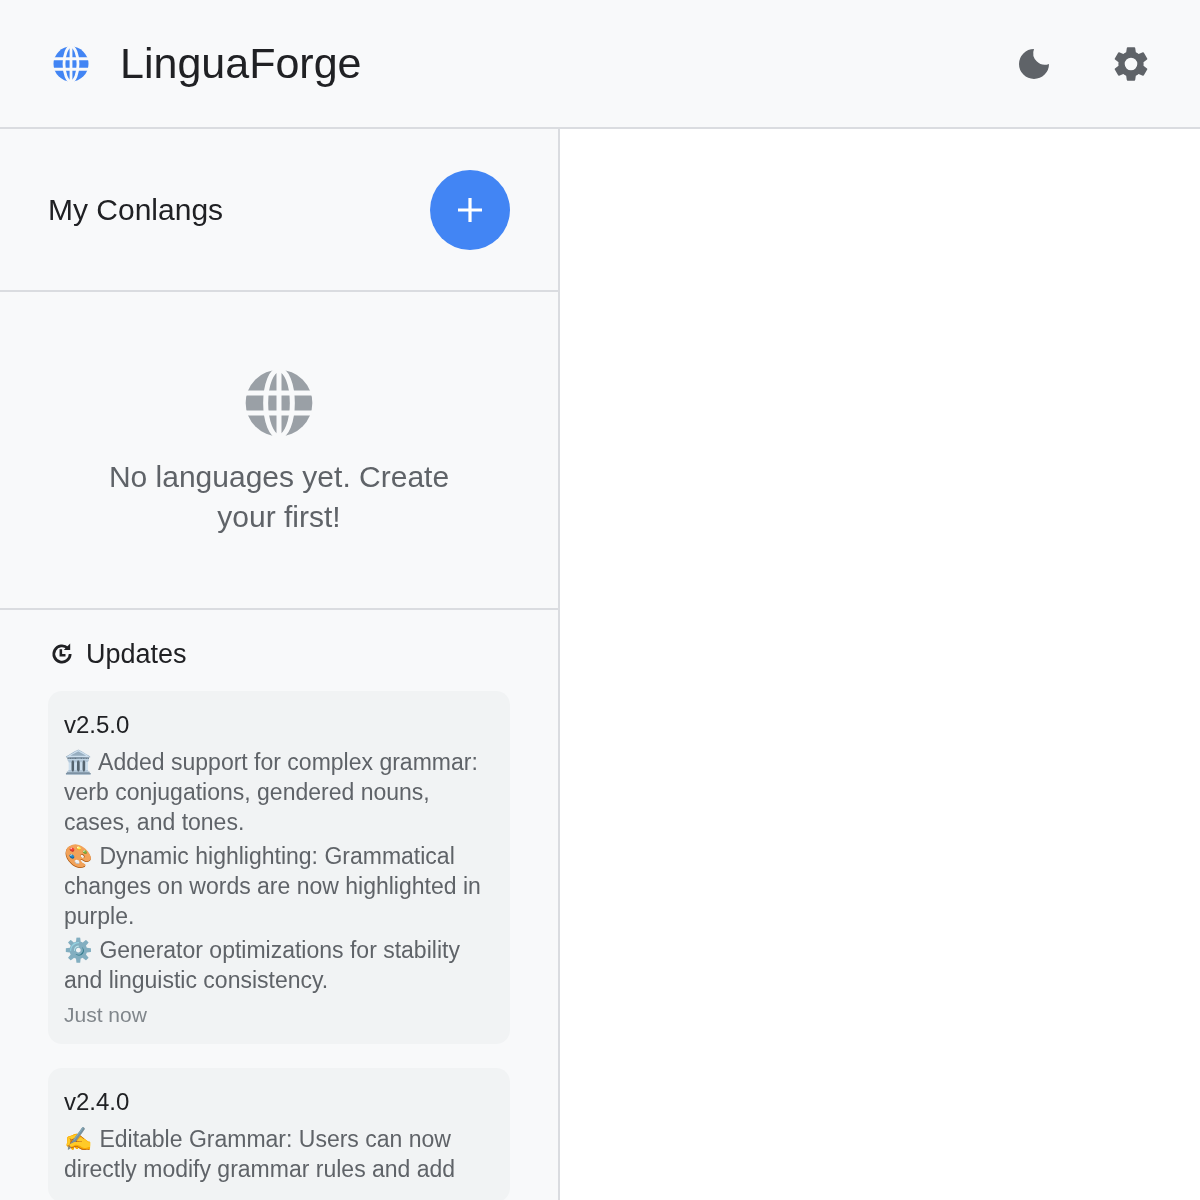 Image resolution: width=1200 pixels, height=1200 pixels. What do you see at coordinates (271, 792) in the screenshot?
I see `update-note: 🏛 Added support for complex grammar: verb conjugations, gendered nouns, cases, and tones.` at bounding box center [271, 792].